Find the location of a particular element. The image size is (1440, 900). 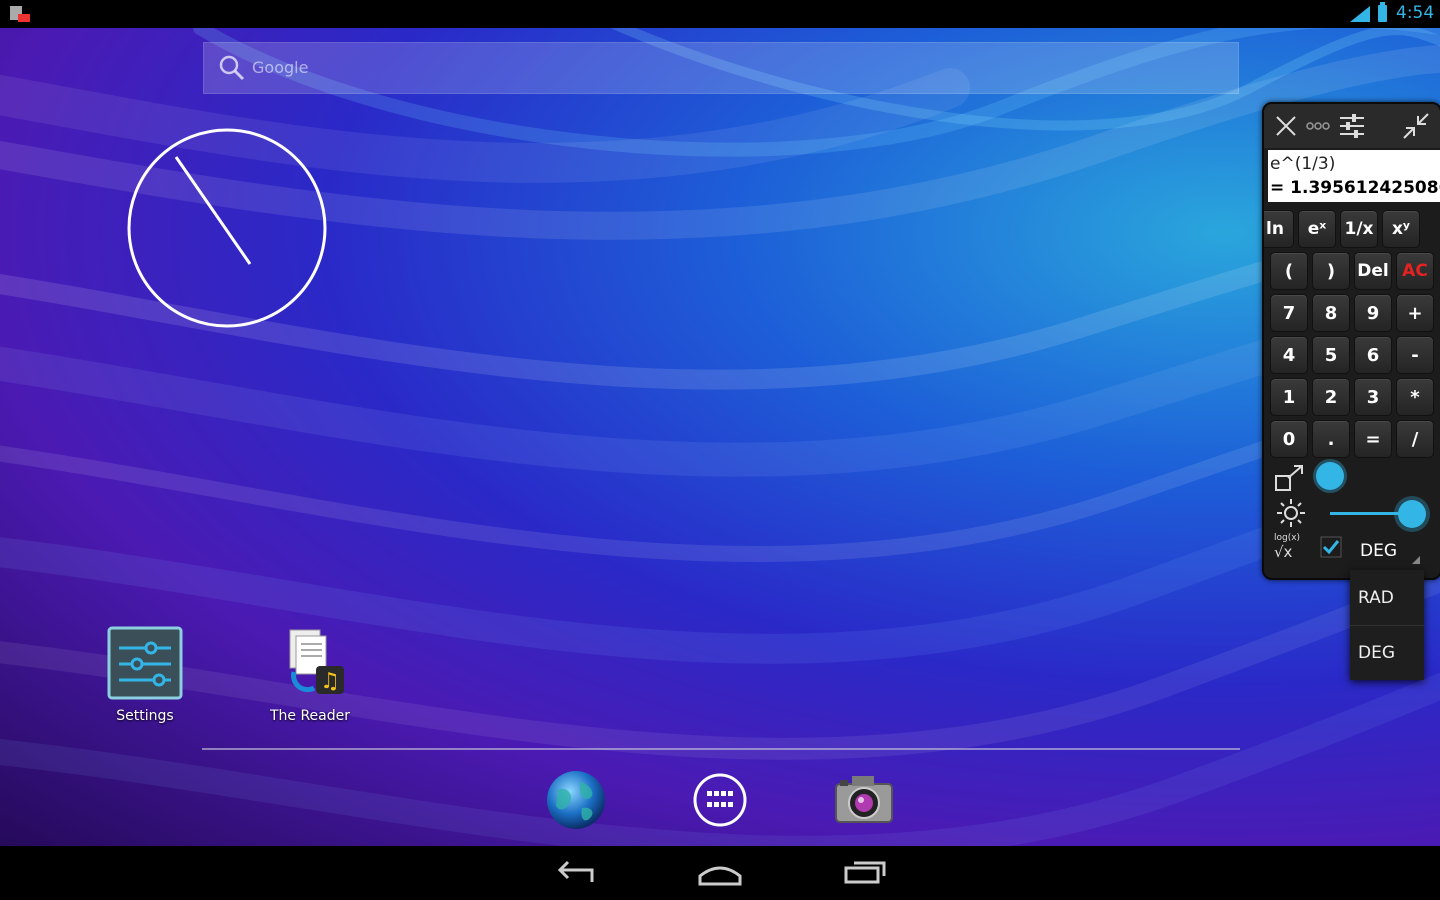

angle-mode-menu: RAD DEG is located at coordinates (1387, 625).